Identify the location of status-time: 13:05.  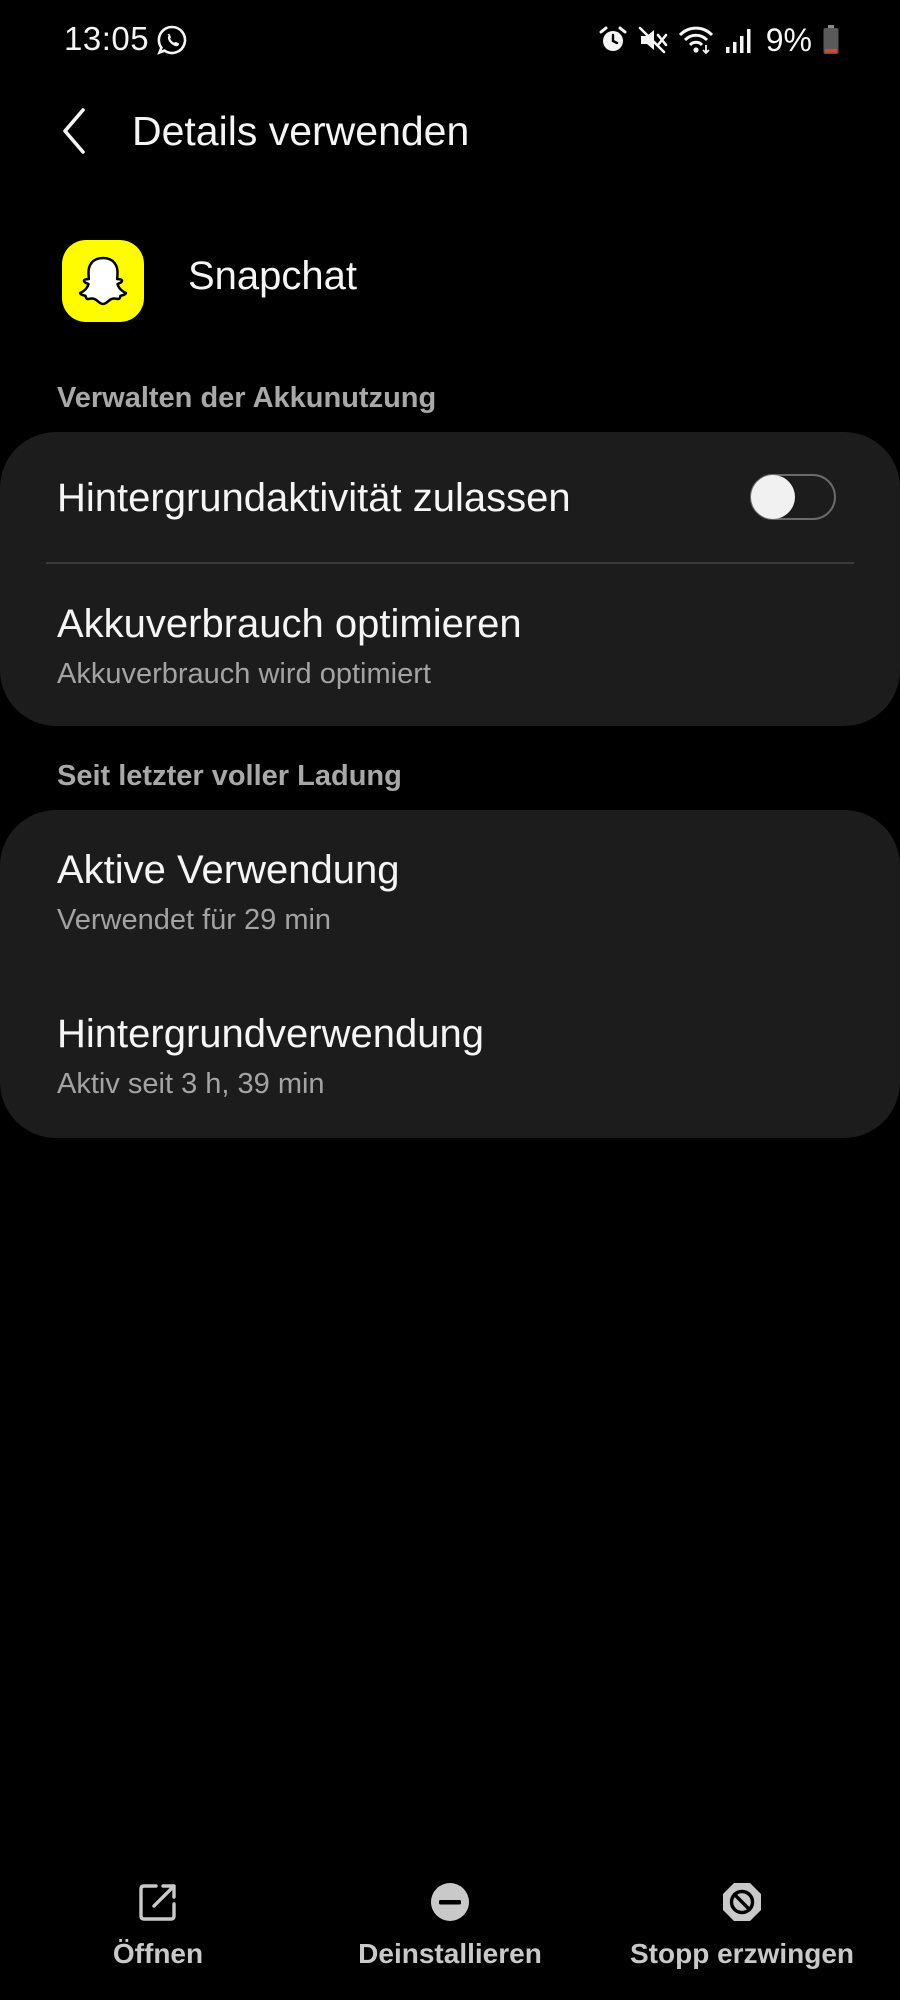
(107, 38).